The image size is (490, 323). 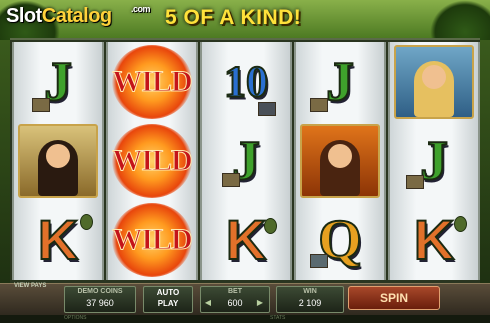 I want to click on symbol-portrait-dark-haired-woman, so click(x=58, y=160).